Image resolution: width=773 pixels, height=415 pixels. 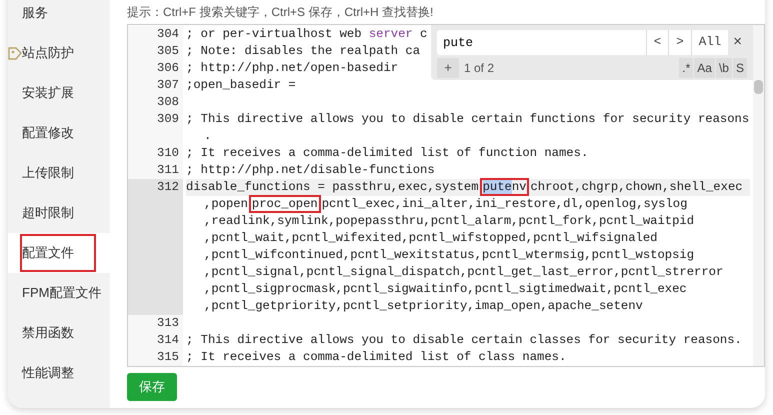 What do you see at coordinates (479, 68) in the screenshot?
I see `match-count: 1 of 2` at bounding box center [479, 68].